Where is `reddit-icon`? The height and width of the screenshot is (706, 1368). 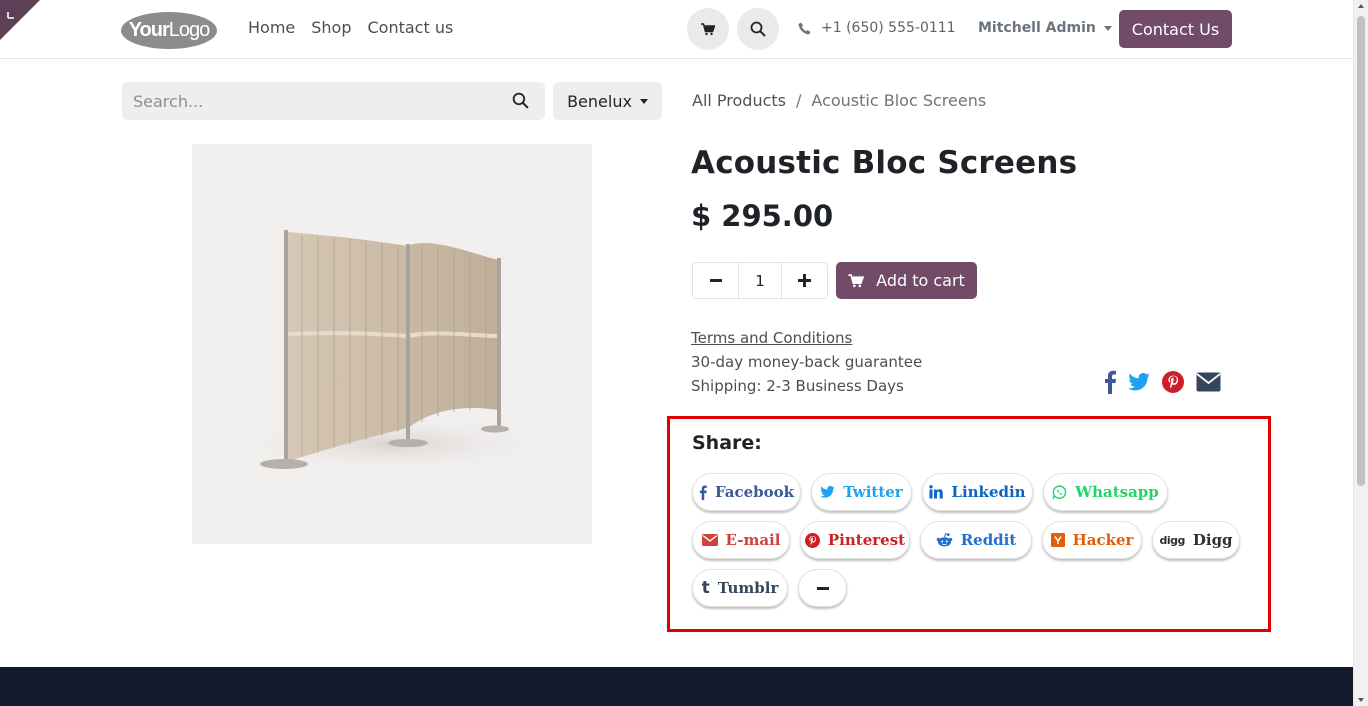 reddit-icon is located at coordinates (944, 540).